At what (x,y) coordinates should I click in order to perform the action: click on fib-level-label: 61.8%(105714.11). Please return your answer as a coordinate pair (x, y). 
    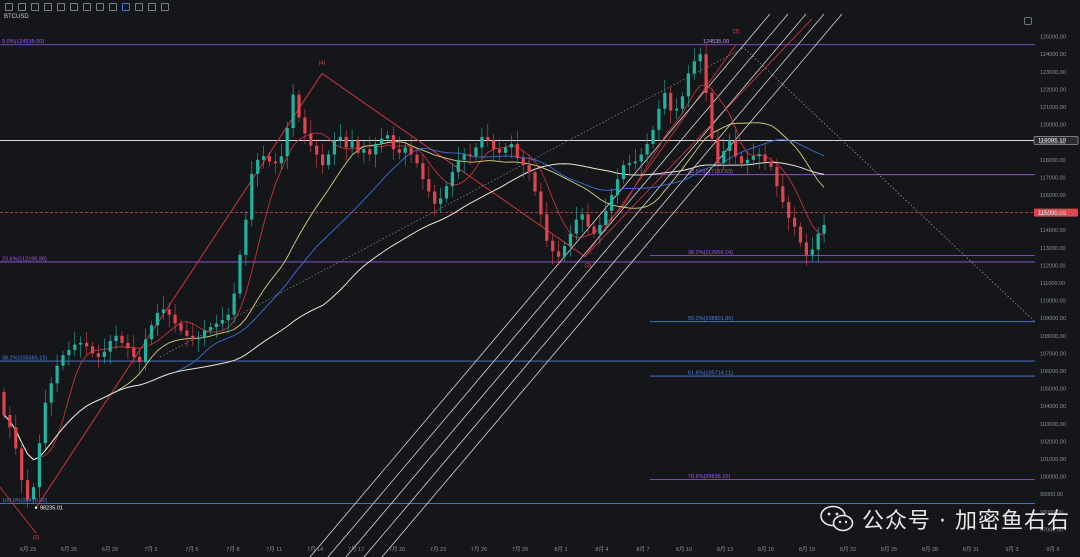
    Looking at the image, I should click on (710, 374).